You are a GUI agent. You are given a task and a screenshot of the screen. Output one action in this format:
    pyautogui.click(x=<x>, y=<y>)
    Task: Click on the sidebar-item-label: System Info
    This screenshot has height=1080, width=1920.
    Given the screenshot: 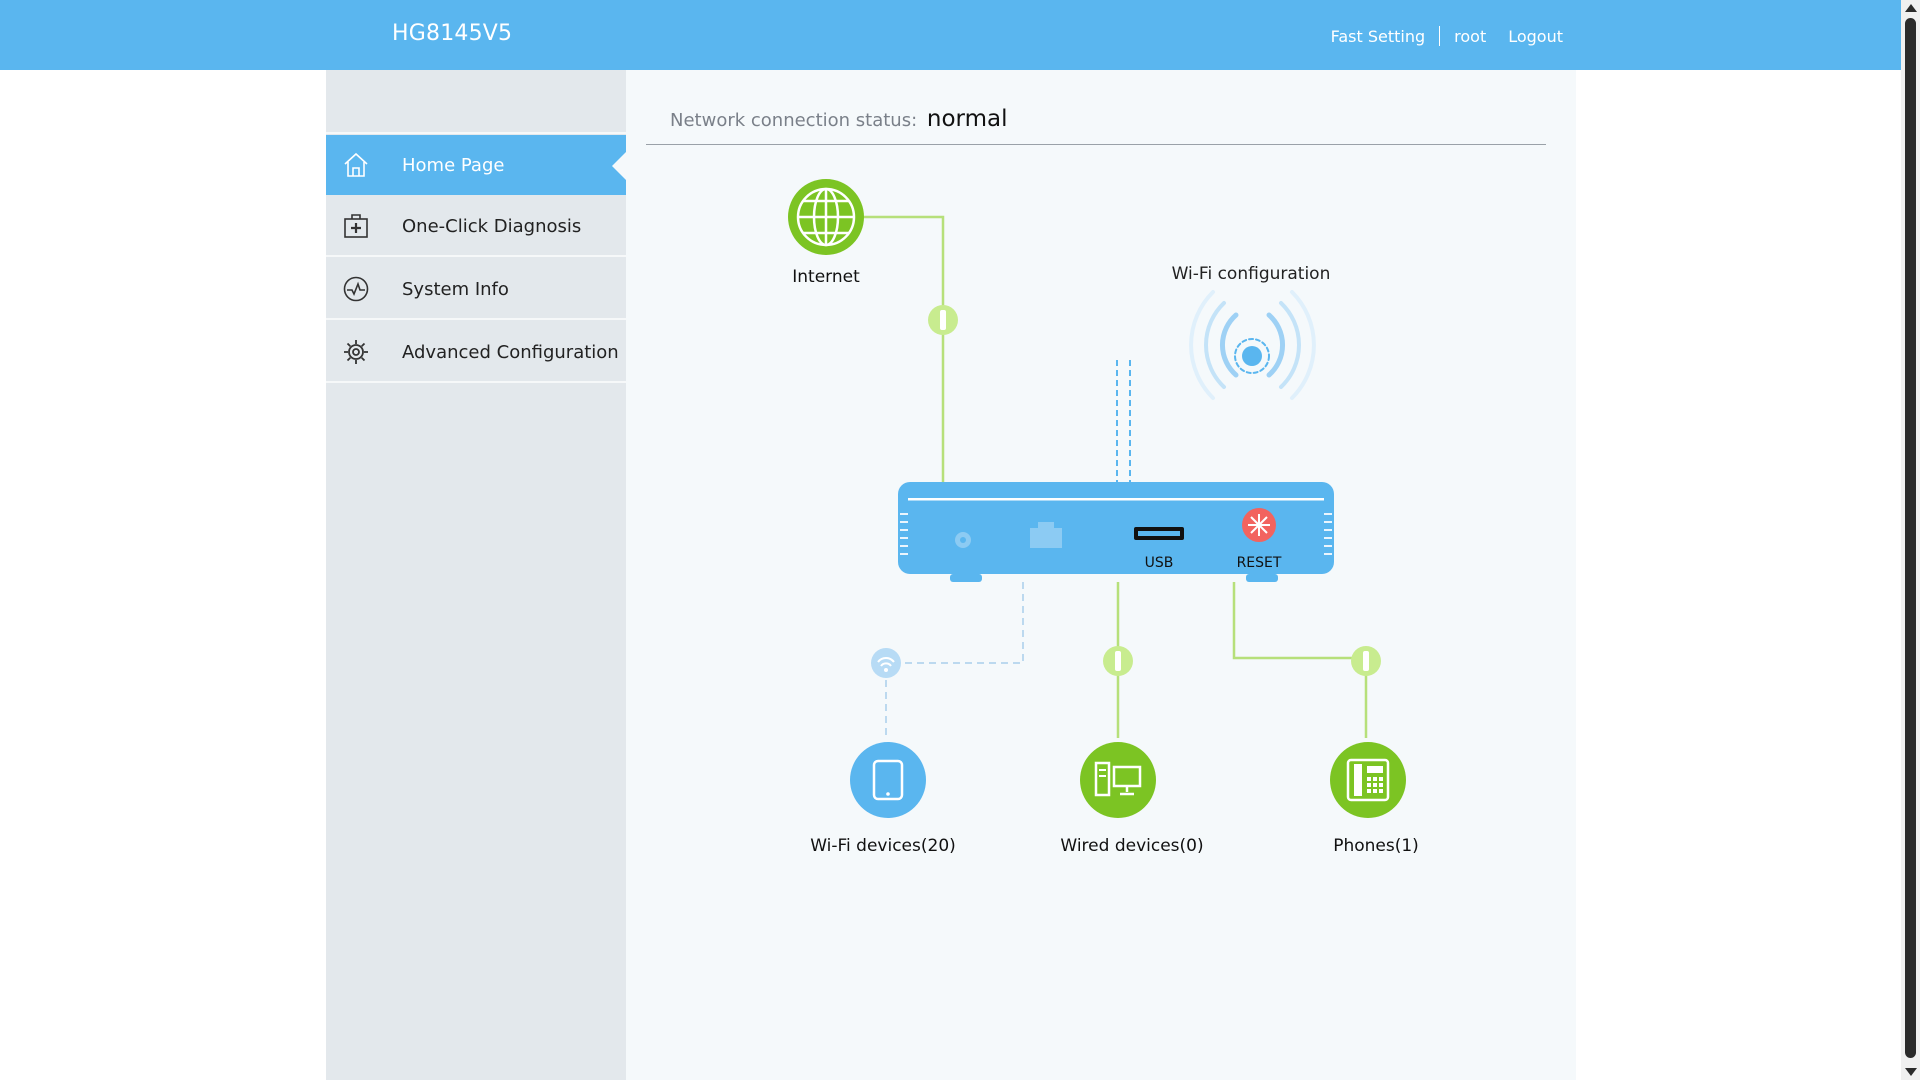 What is the action you would take?
    pyautogui.click(x=455, y=289)
    